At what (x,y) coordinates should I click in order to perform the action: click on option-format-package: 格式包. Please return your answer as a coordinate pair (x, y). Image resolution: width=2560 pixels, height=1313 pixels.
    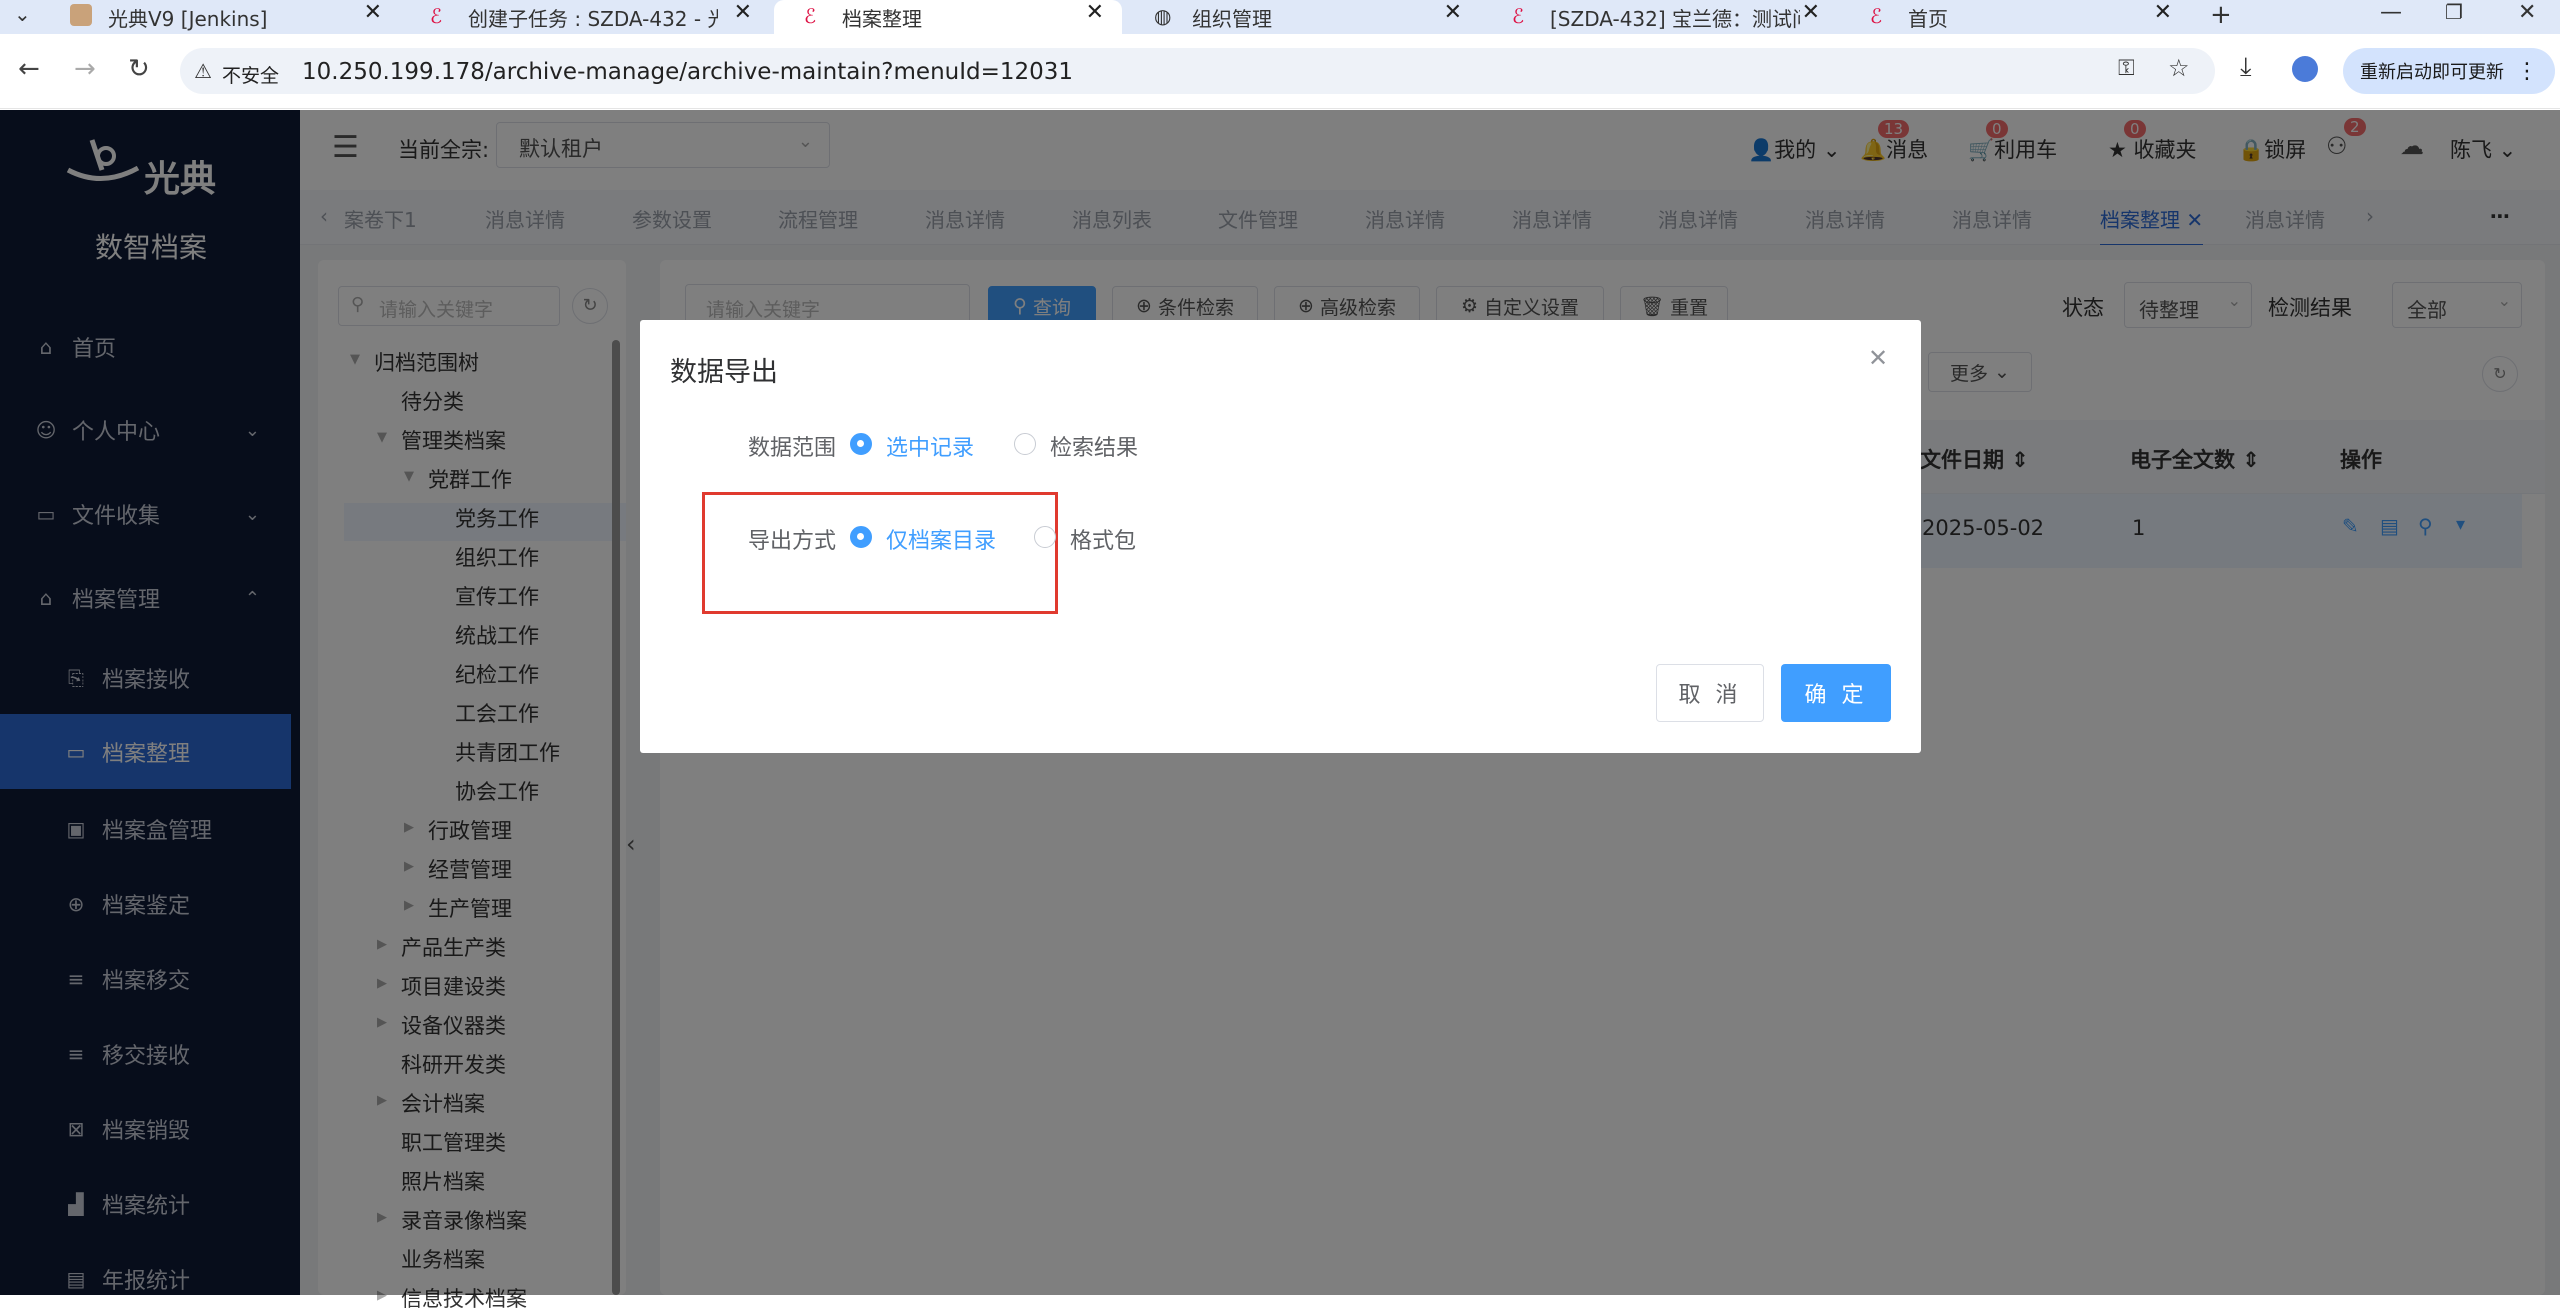
    Looking at the image, I should click on (1103, 539).